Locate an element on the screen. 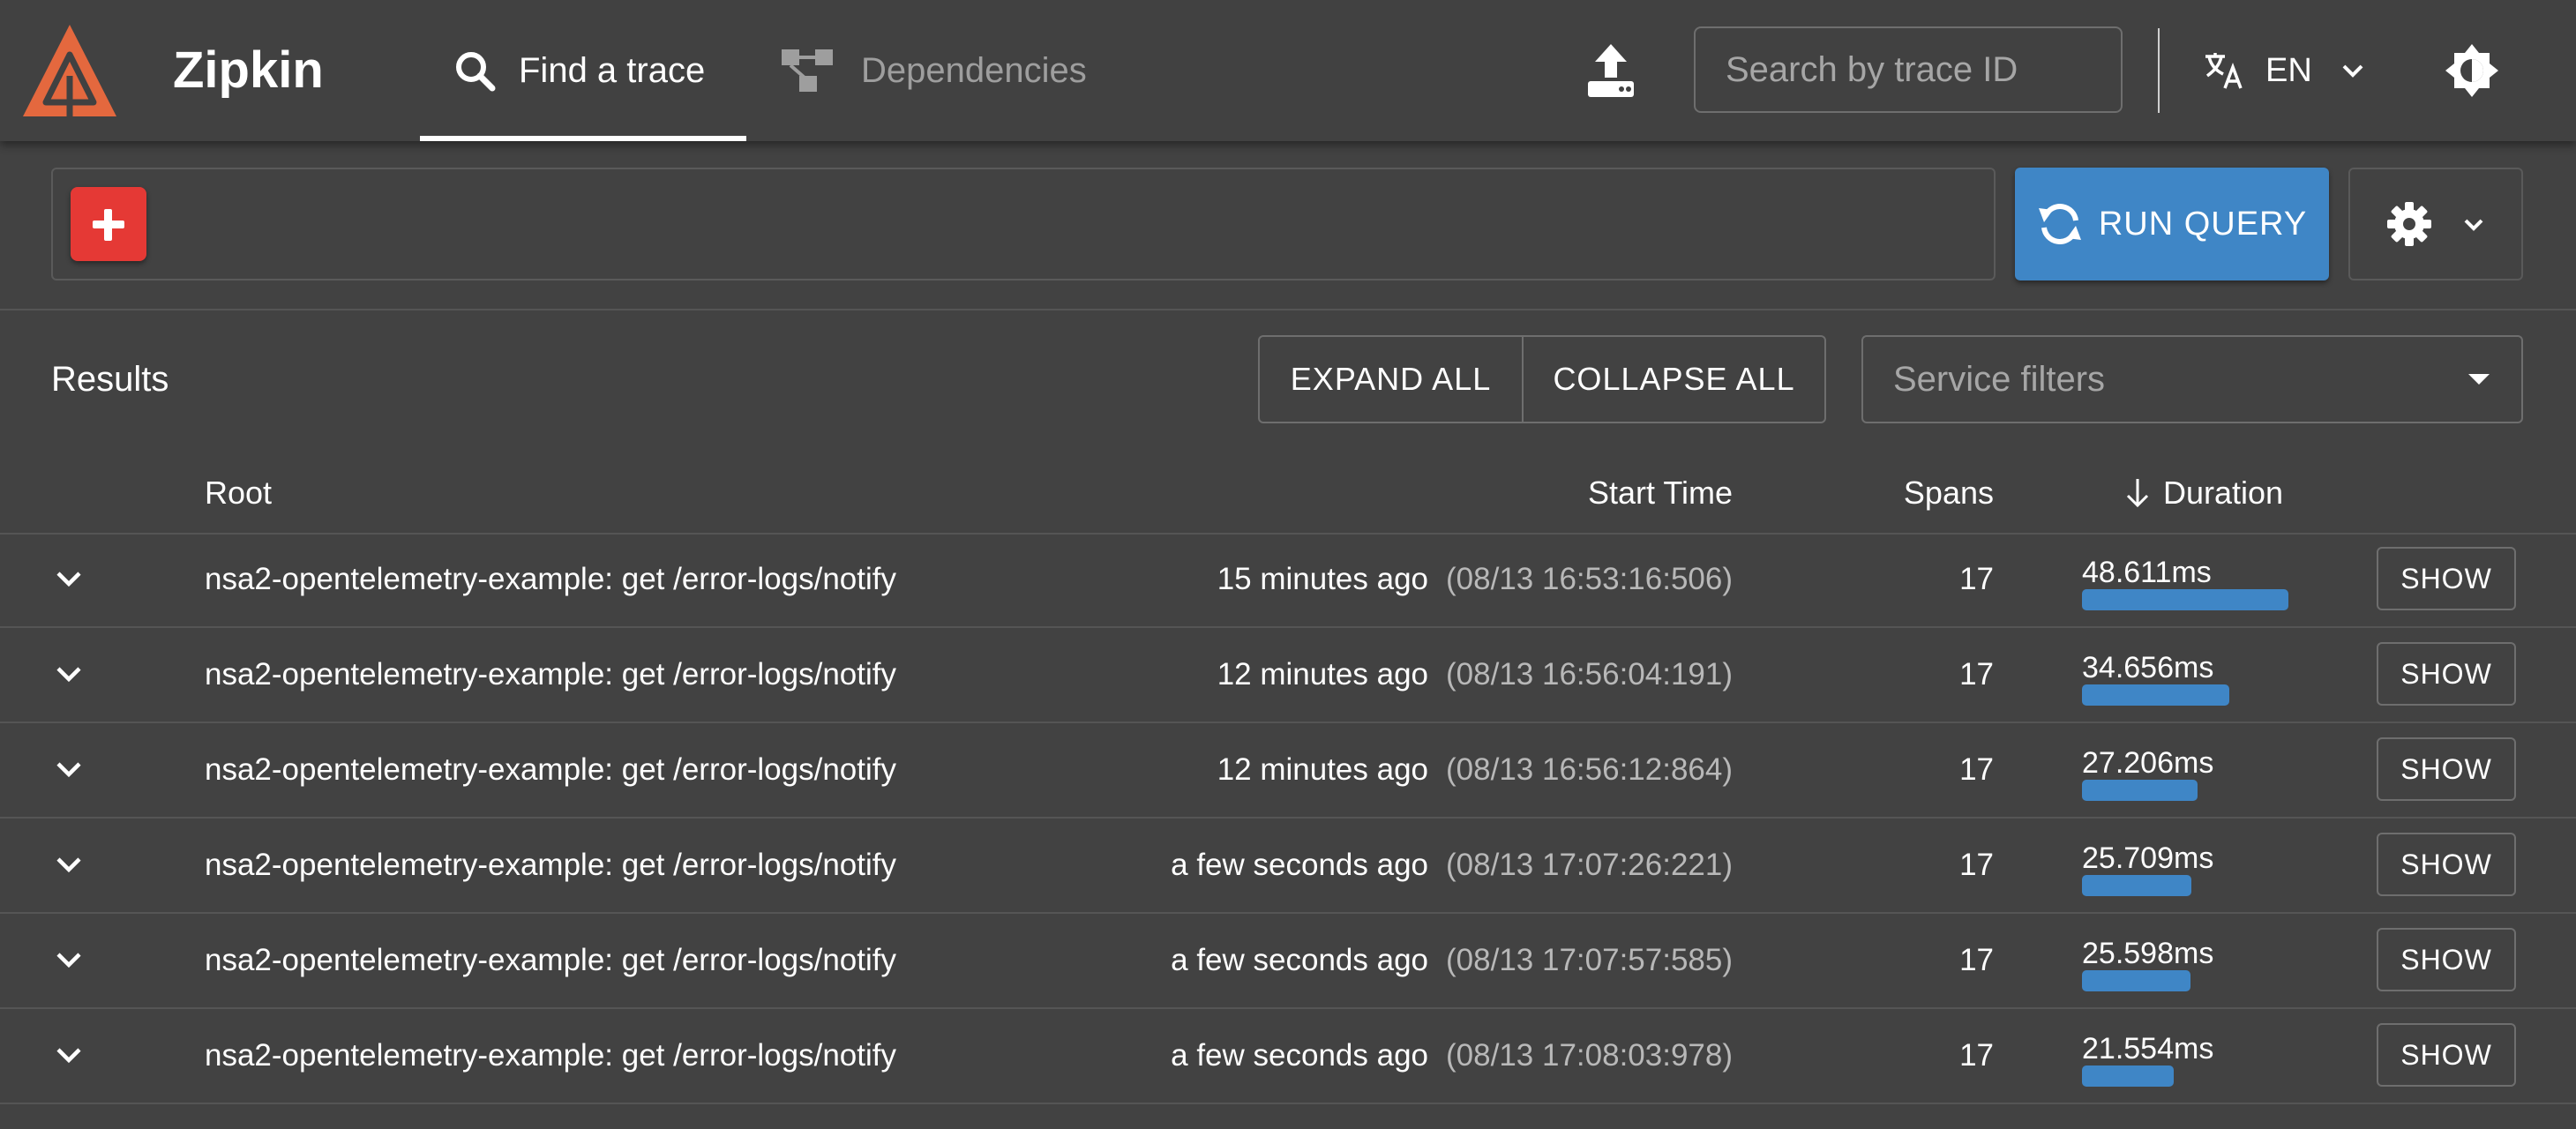 The height and width of the screenshot is (1129, 2576). trace-start-time: a few seconds ago (08/13 17:07:57:585) is located at coordinates (1452, 960).